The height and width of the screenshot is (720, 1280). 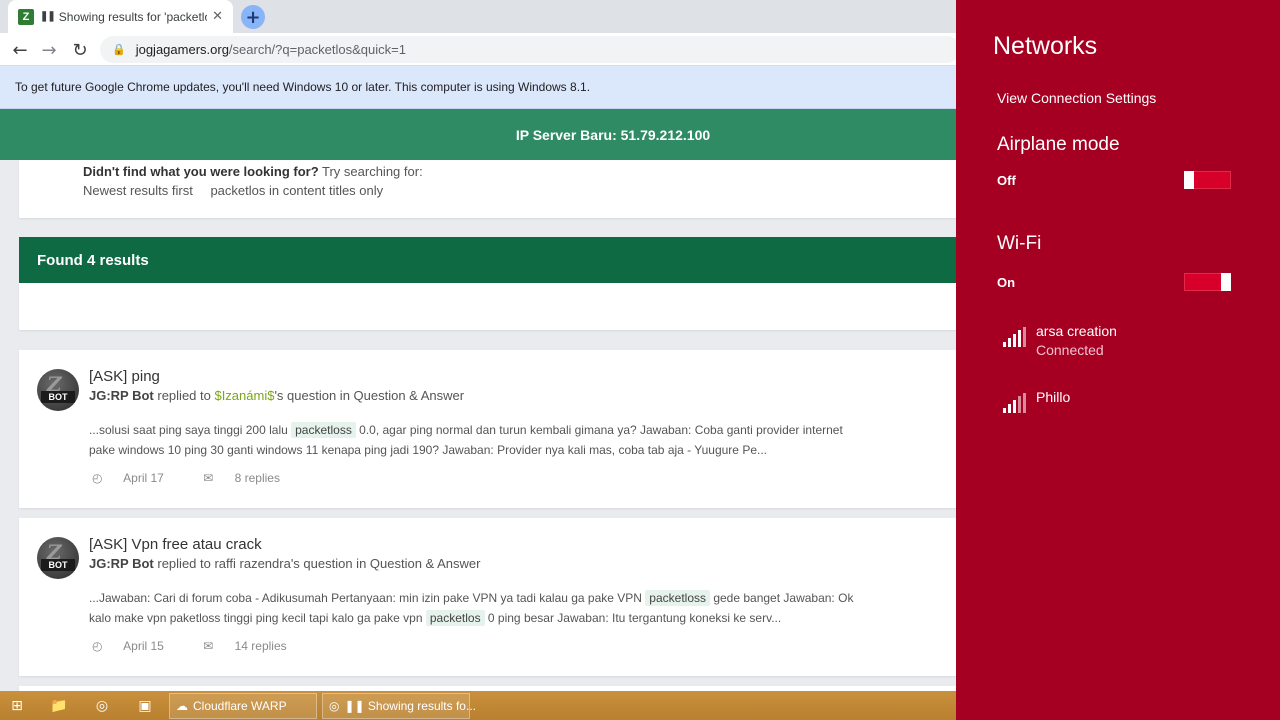 I want to click on titles-only-link: packetlos in content titles only, so click(x=296, y=190).